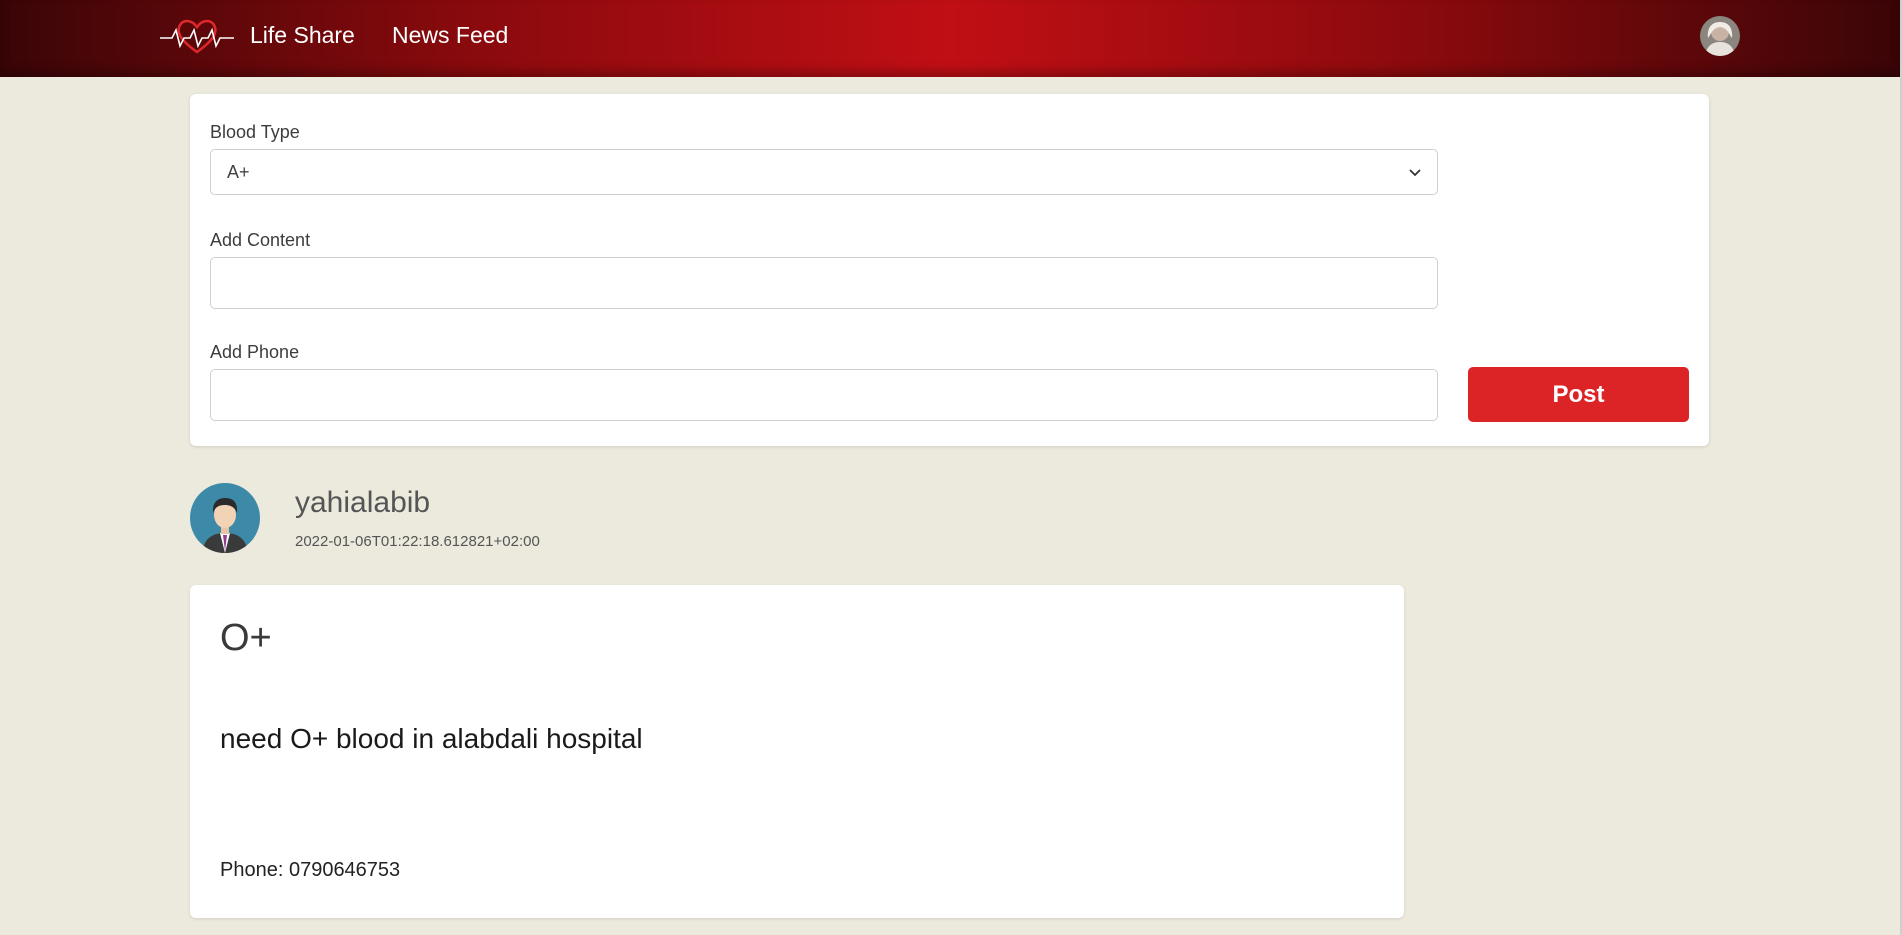  Describe the element at coordinates (417, 541) in the screenshot. I see `post-timestamp: 2022-01-06T01:22:18.612821+02:00` at that location.